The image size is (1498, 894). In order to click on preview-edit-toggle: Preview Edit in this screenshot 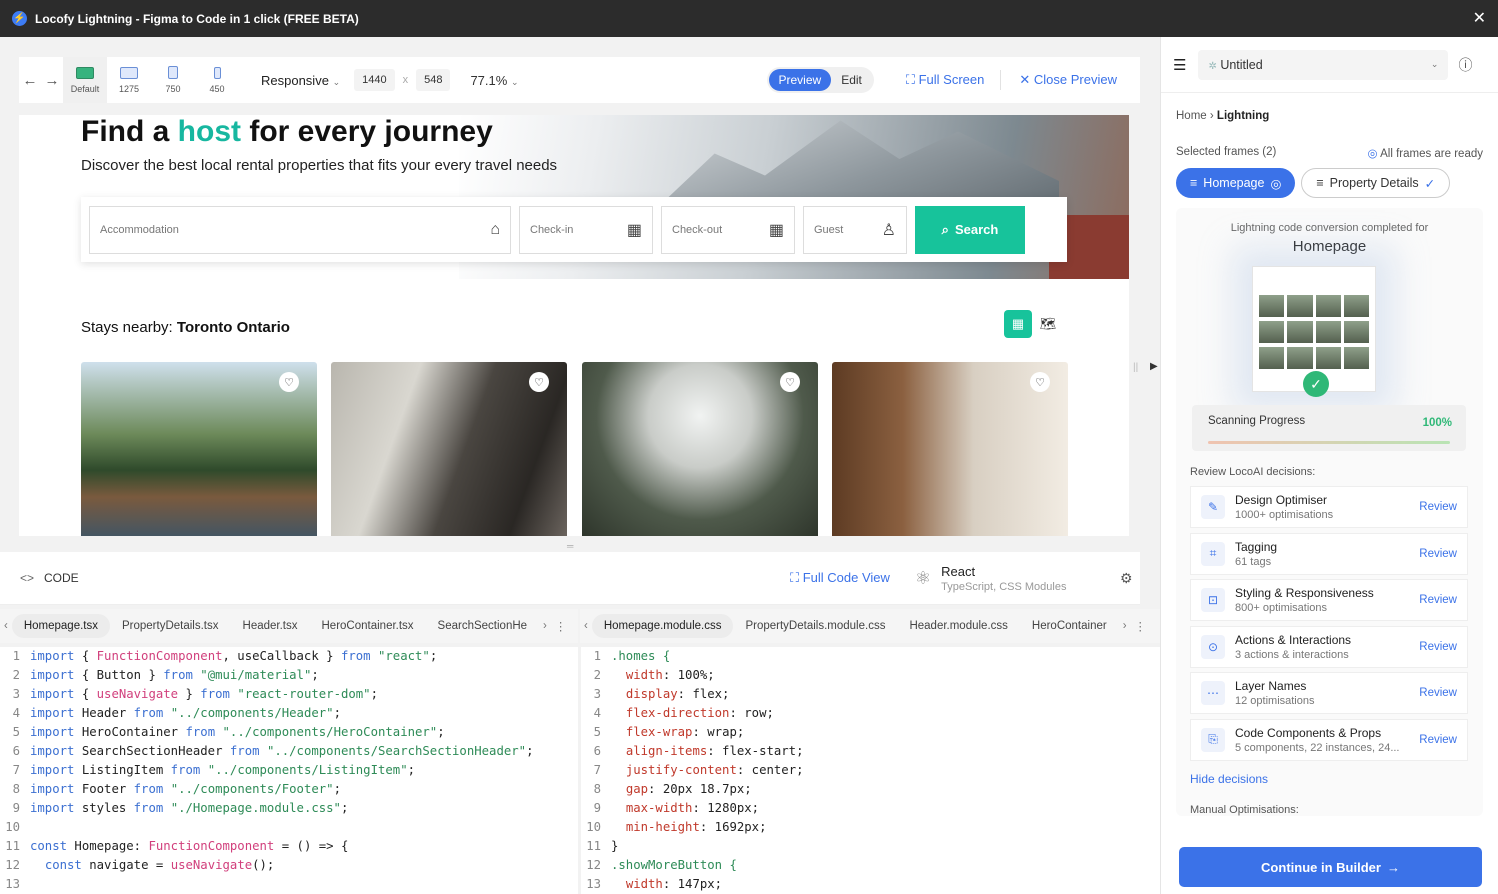, I will do `click(820, 80)`.